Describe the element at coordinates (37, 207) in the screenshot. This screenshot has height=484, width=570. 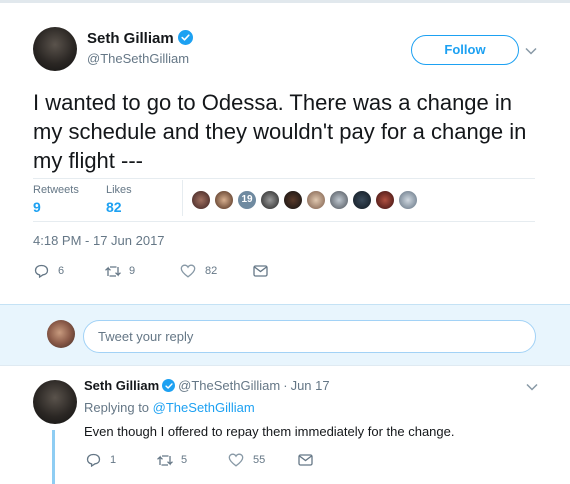
I see `retweets-count: 9` at that location.